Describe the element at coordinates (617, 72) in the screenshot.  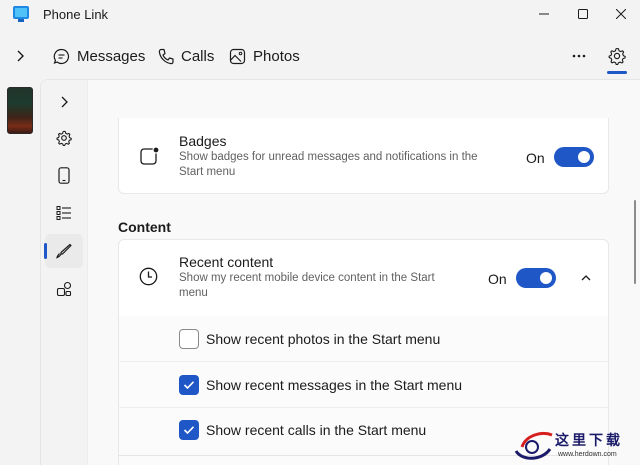
I see `settings-active-indicator` at that location.